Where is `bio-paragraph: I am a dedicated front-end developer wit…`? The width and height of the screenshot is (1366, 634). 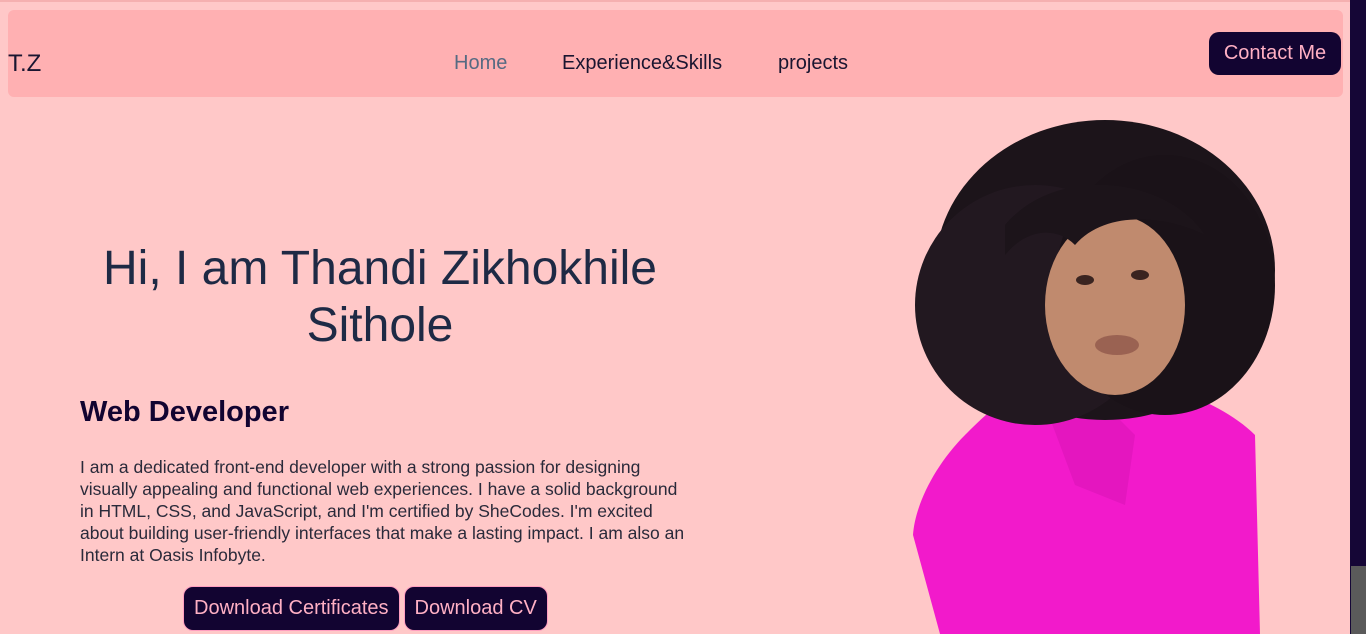
bio-paragraph: I am a dedicated front-end developer wit… is located at coordinates (382, 511).